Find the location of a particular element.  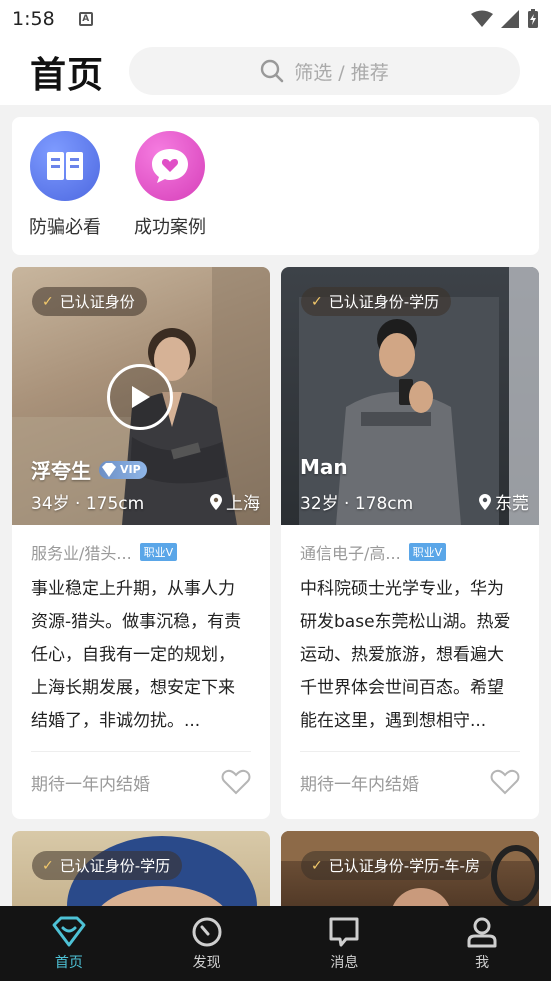

age-height: 32岁 · 178cm is located at coordinates (357, 504).